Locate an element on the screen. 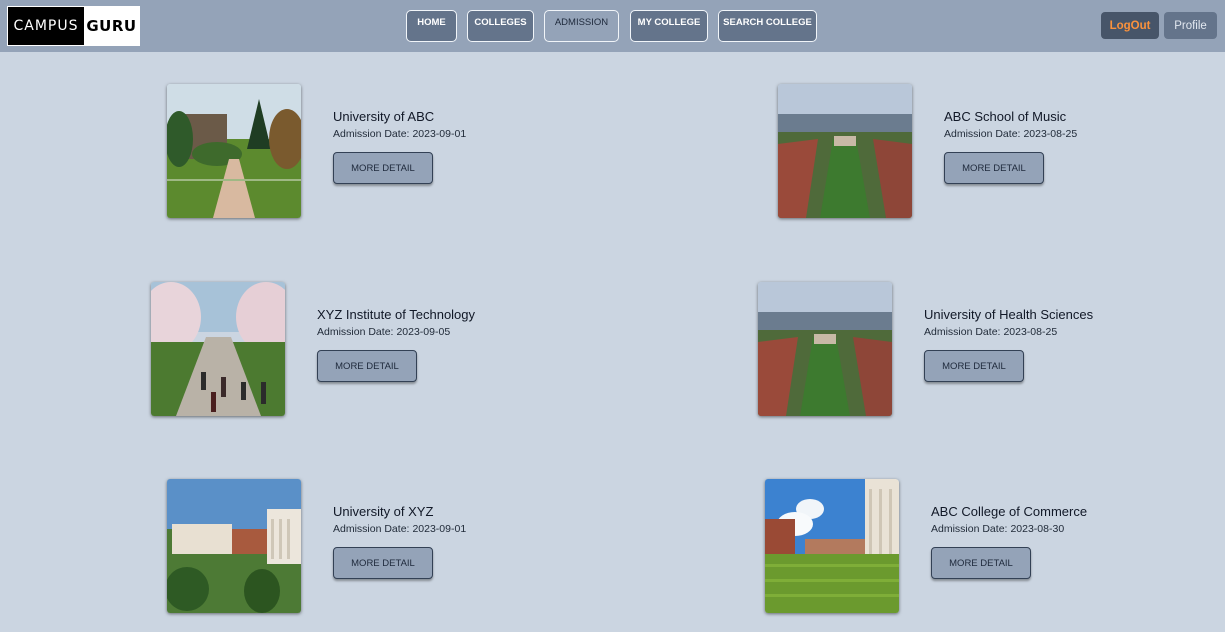 The image size is (1225, 632). campus-guru-logo: CAMPUS GURU is located at coordinates (73, 26).